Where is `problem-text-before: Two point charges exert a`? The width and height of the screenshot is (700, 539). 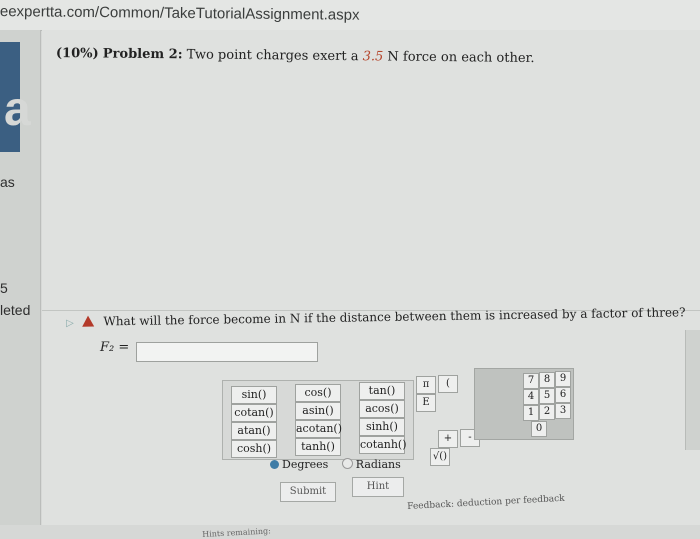 problem-text-before: Two point charges exert a is located at coordinates (272, 56).